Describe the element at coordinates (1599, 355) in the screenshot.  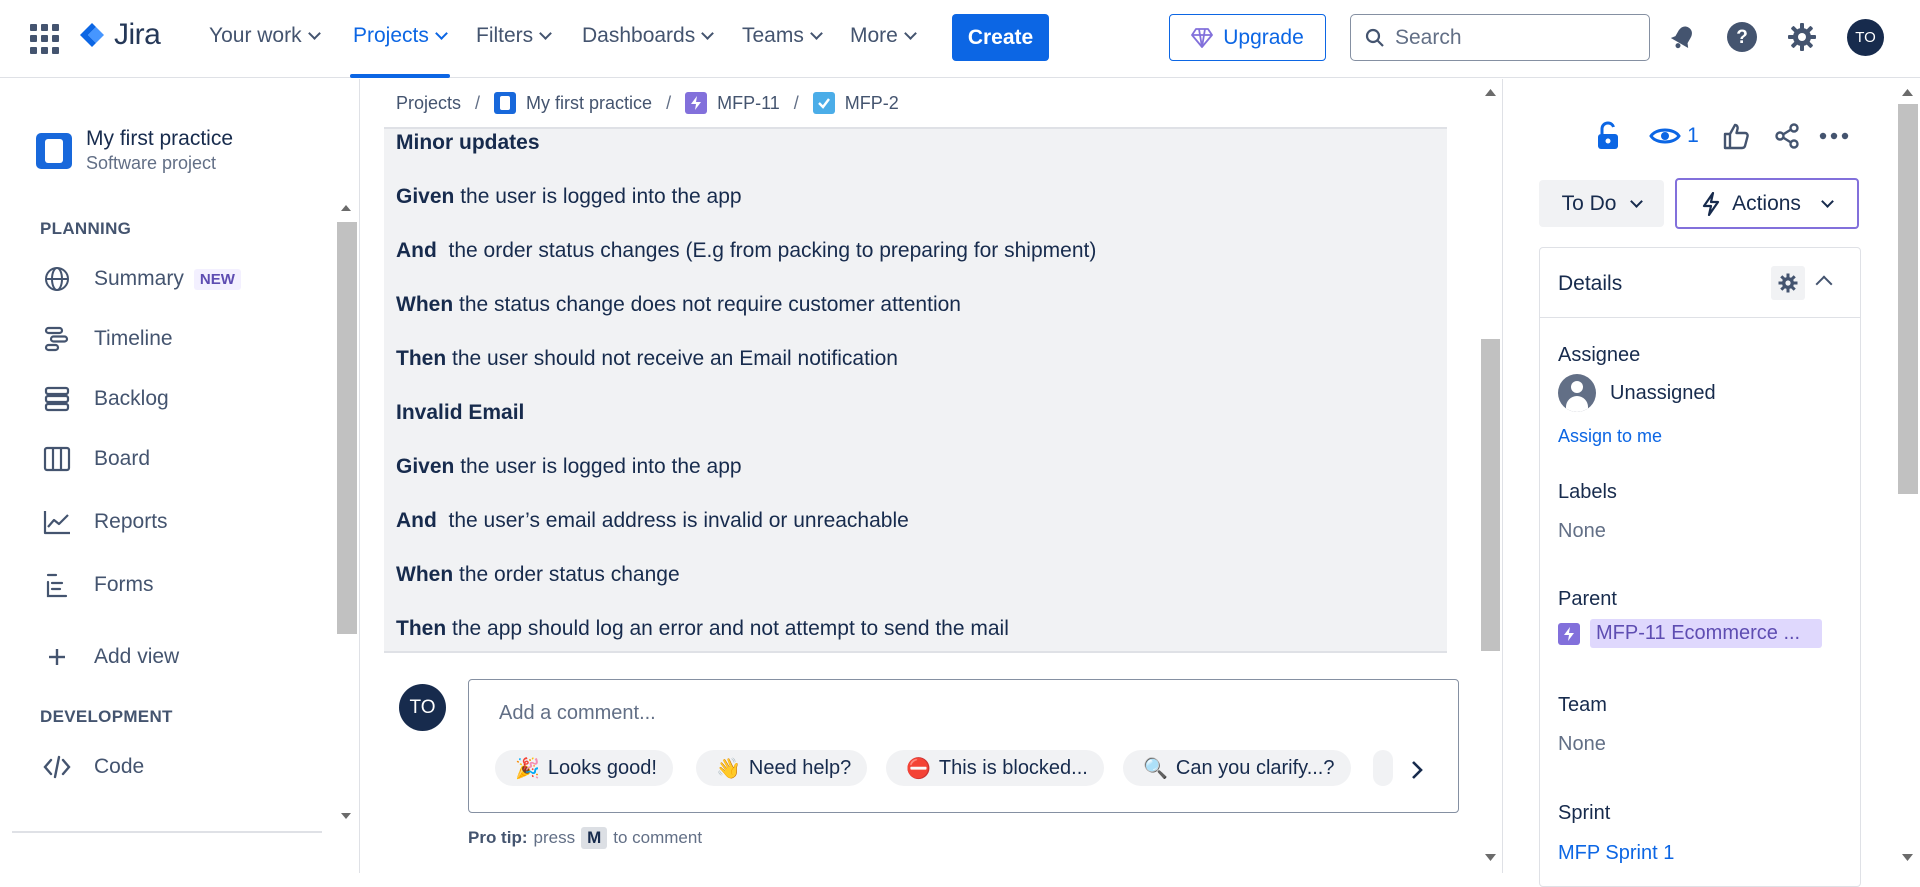
I see `assignee-label: Assignee` at that location.